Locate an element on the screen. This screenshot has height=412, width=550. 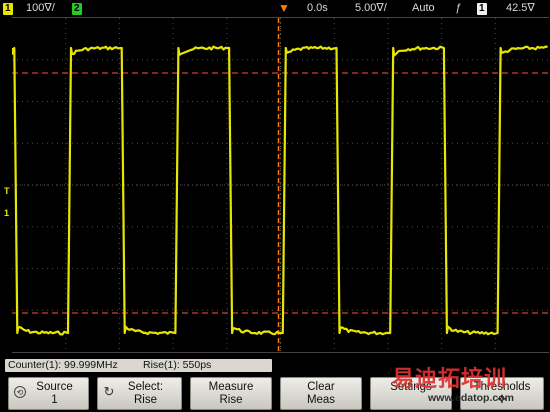
thresholds-softkey: Thresholds ✛ is located at coordinates (502, 393).